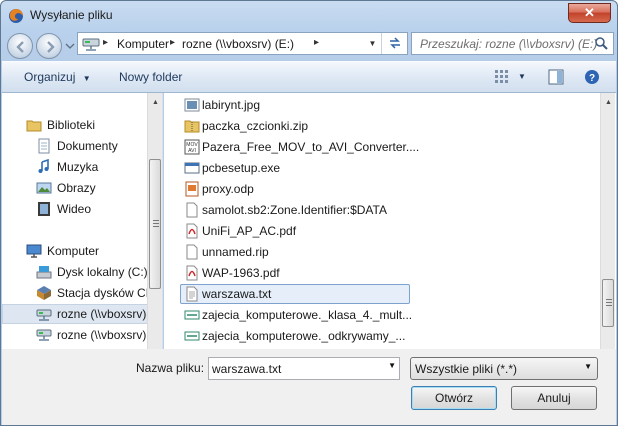  Describe the element at coordinates (192, 126) in the screenshot. I see `zip-file-icon` at that location.